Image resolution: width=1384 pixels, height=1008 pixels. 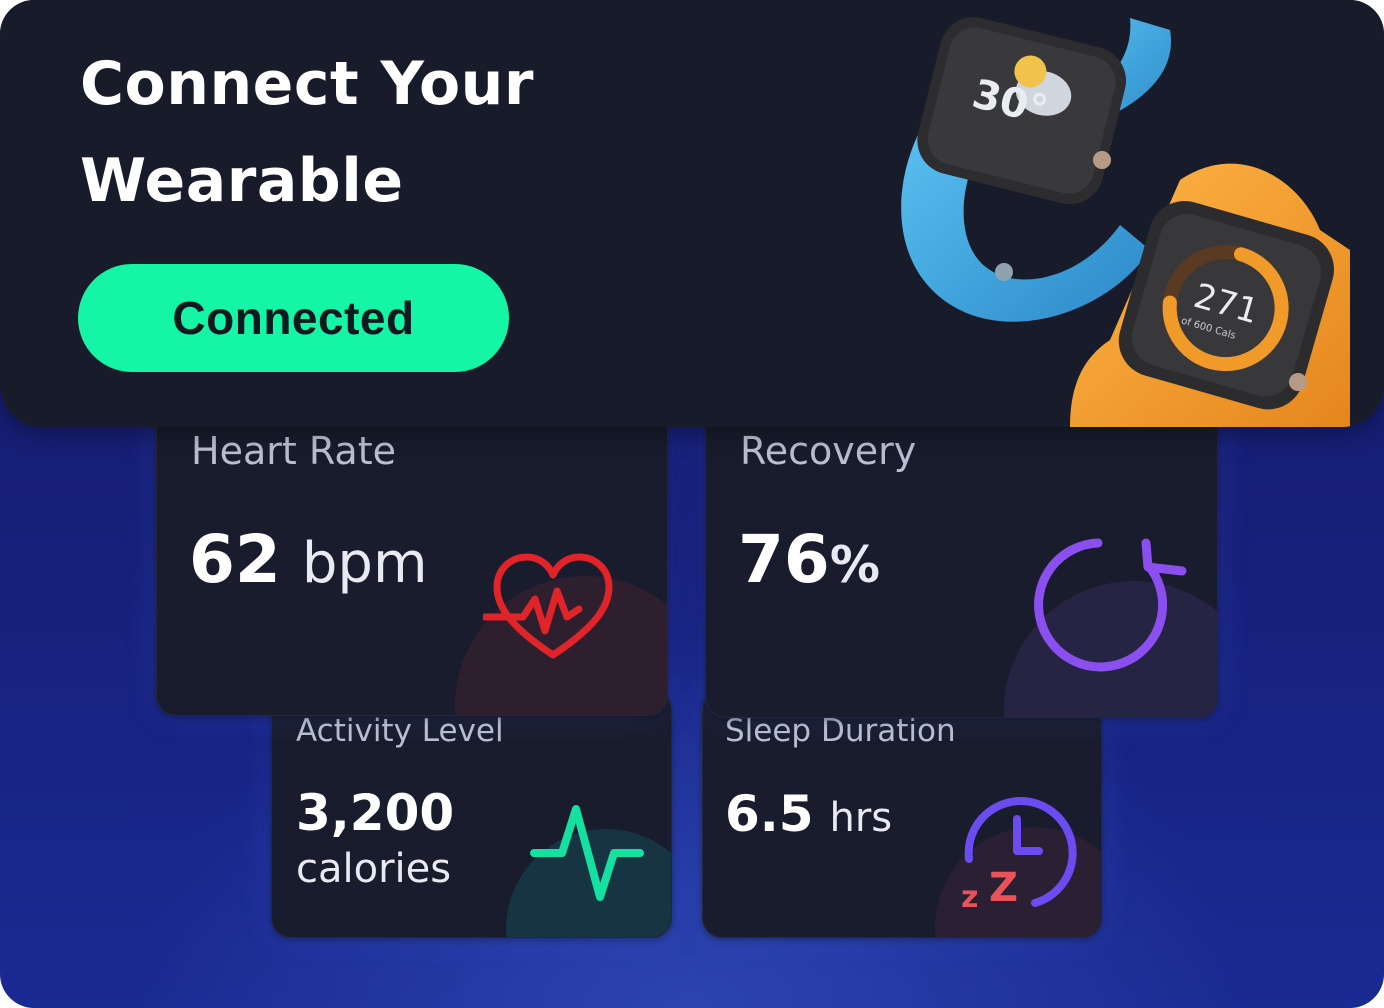 What do you see at coordinates (374, 869) in the screenshot?
I see `activity-unit: calories` at bounding box center [374, 869].